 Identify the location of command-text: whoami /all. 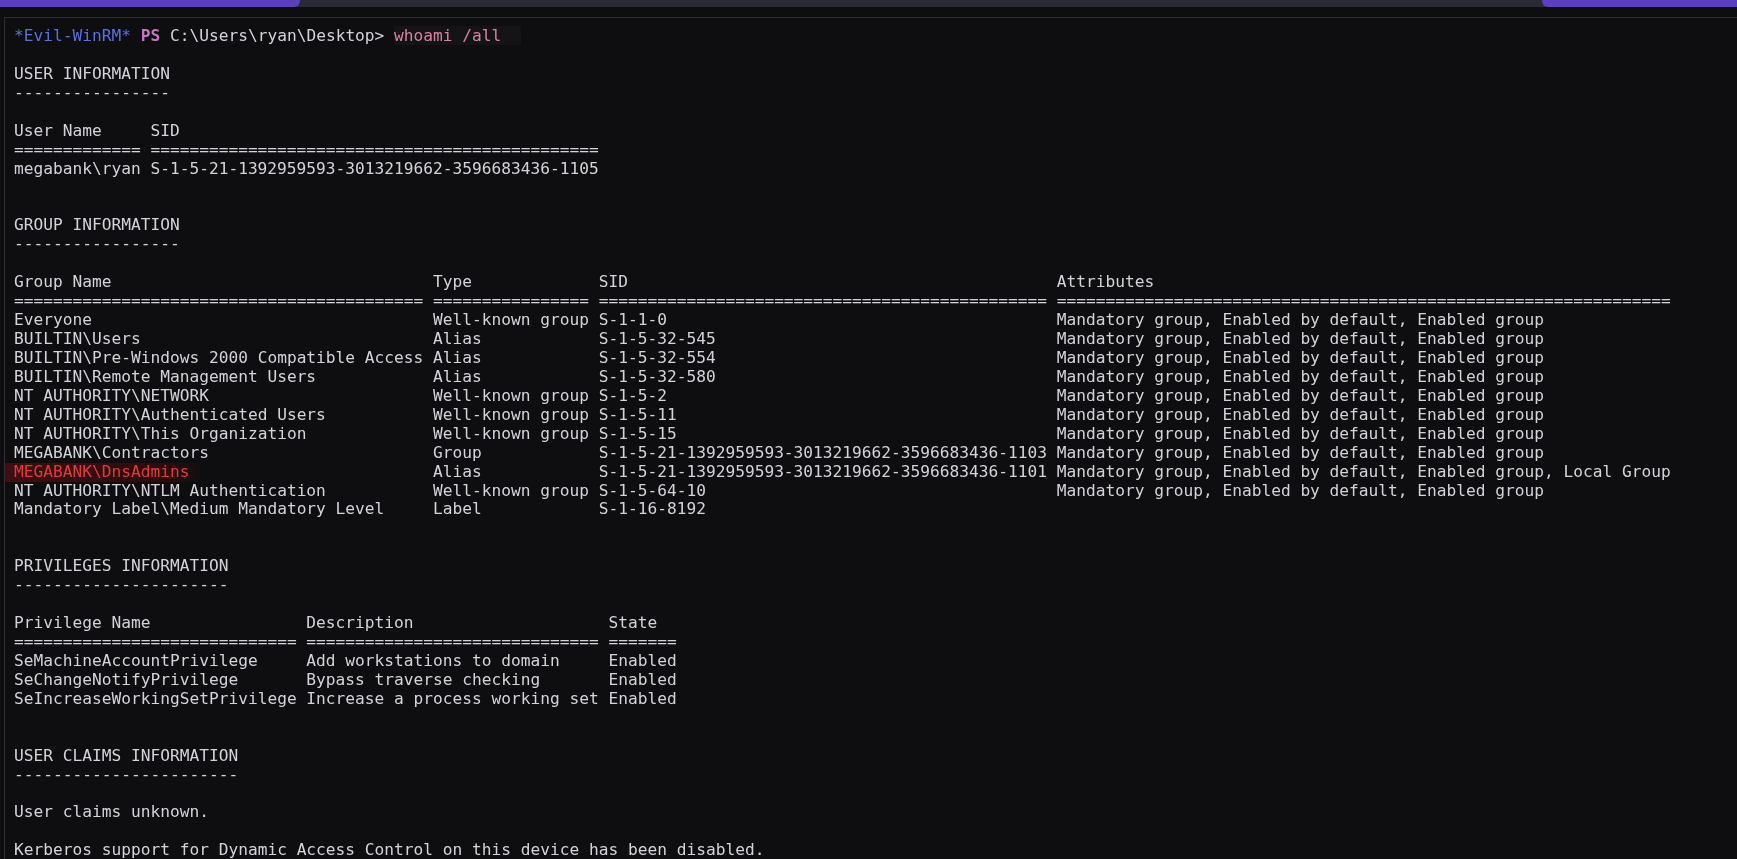
(457, 35).